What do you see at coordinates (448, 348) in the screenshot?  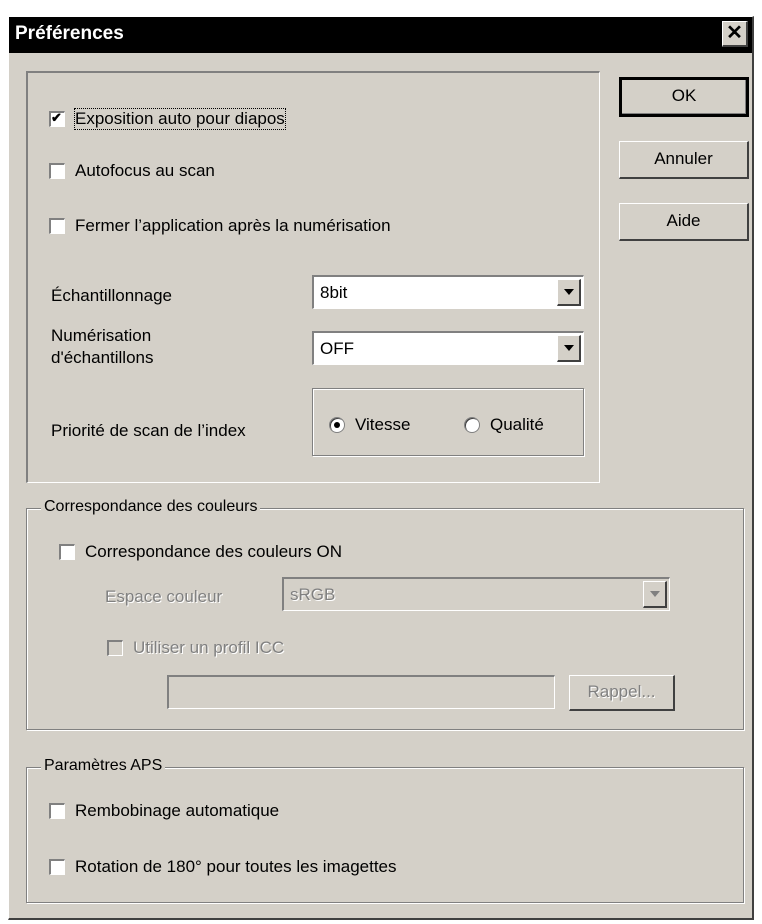 I see `sample-scan-select: OFF` at bounding box center [448, 348].